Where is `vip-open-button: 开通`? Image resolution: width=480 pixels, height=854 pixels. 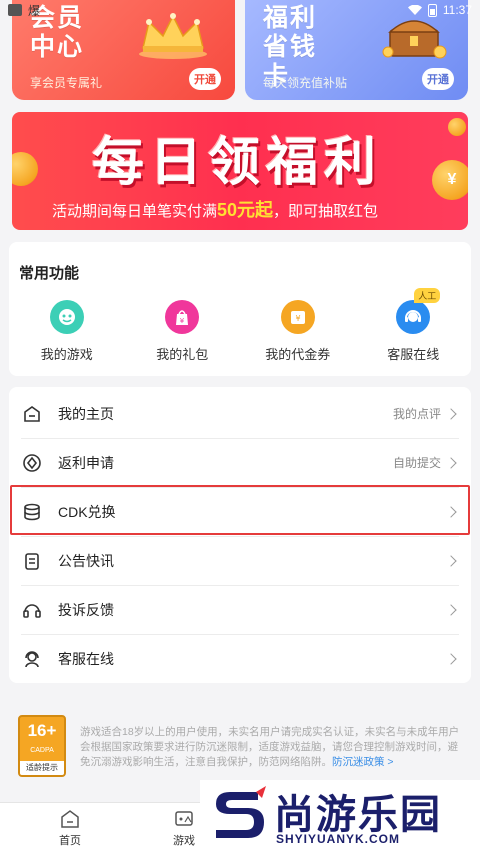
vip-open-button: 开通 is located at coordinates (205, 79).